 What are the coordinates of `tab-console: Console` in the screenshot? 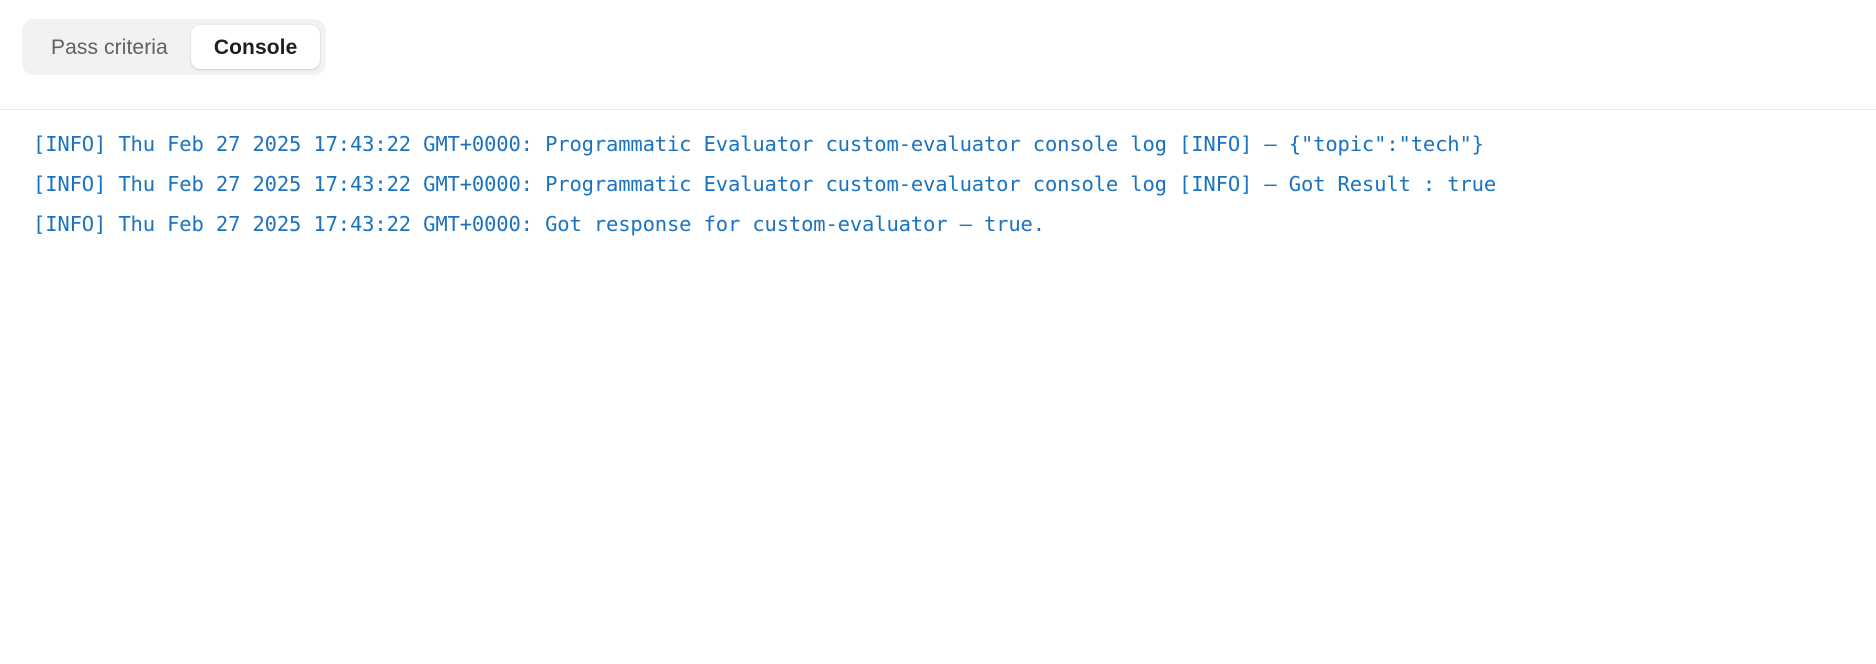 It's located at (255, 47).